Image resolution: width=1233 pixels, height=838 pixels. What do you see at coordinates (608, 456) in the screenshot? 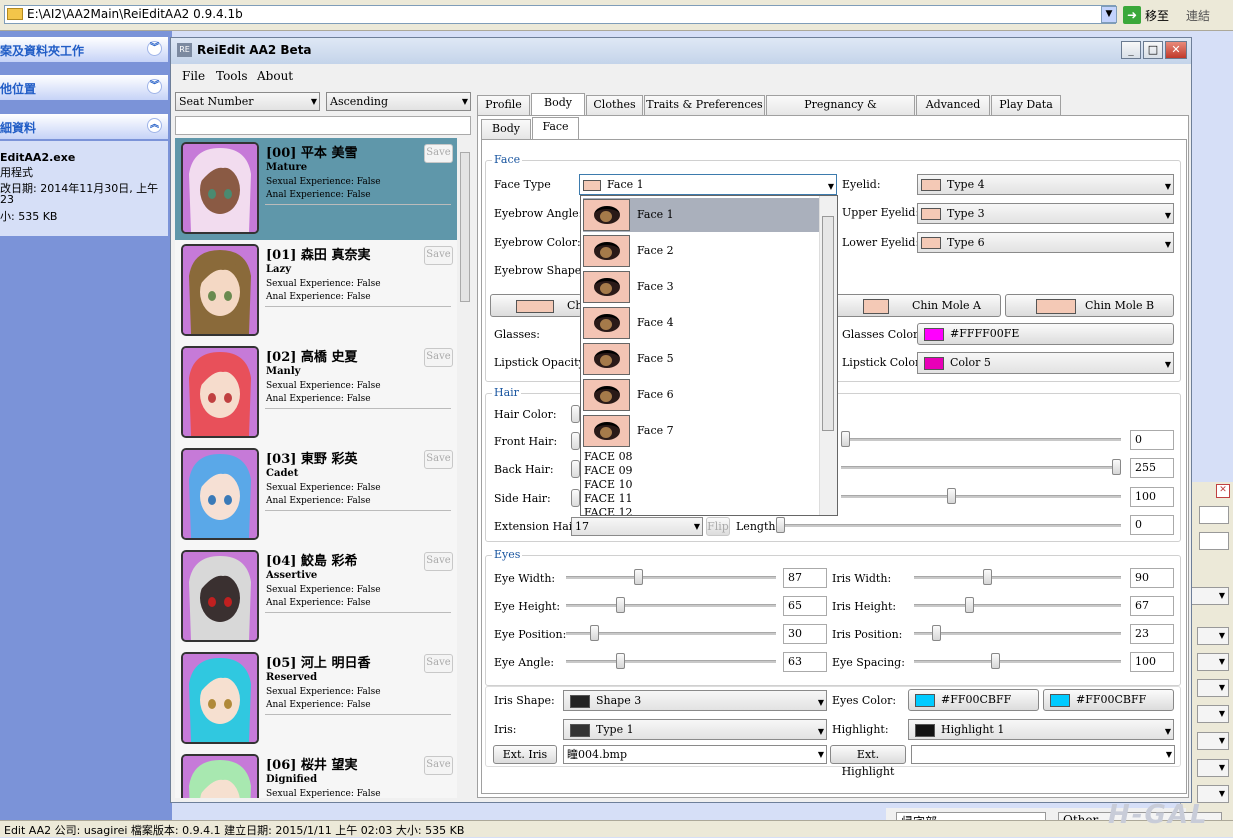
I see `face-option: FACE 08` at bounding box center [608, 456].